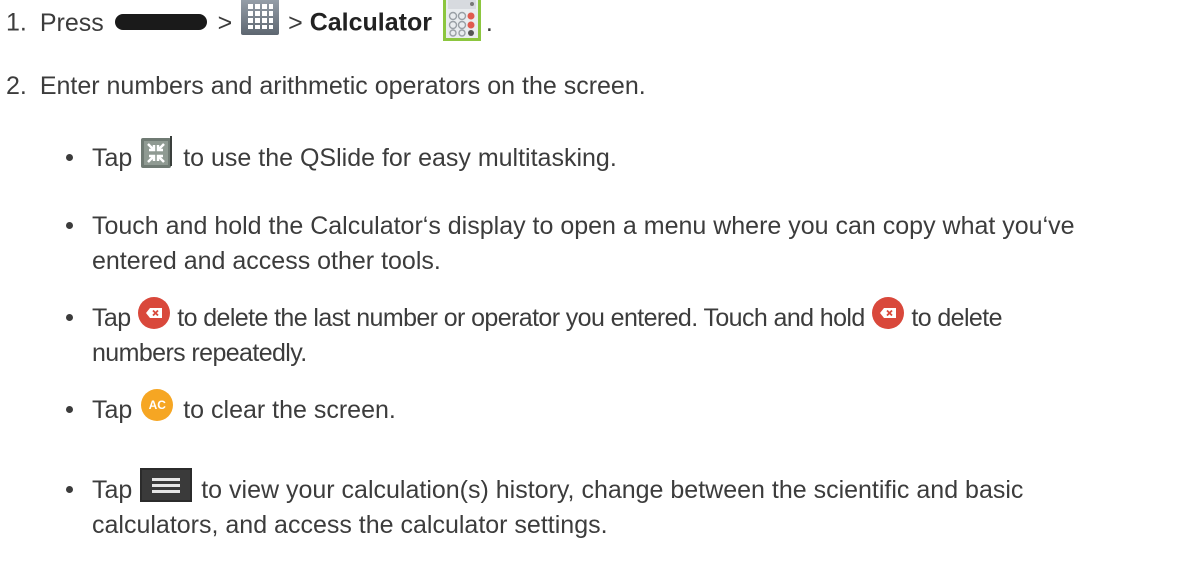 This screenshot has width=1199, height=580. I want to click on calculator-label: Calculator, so click(370, 22).